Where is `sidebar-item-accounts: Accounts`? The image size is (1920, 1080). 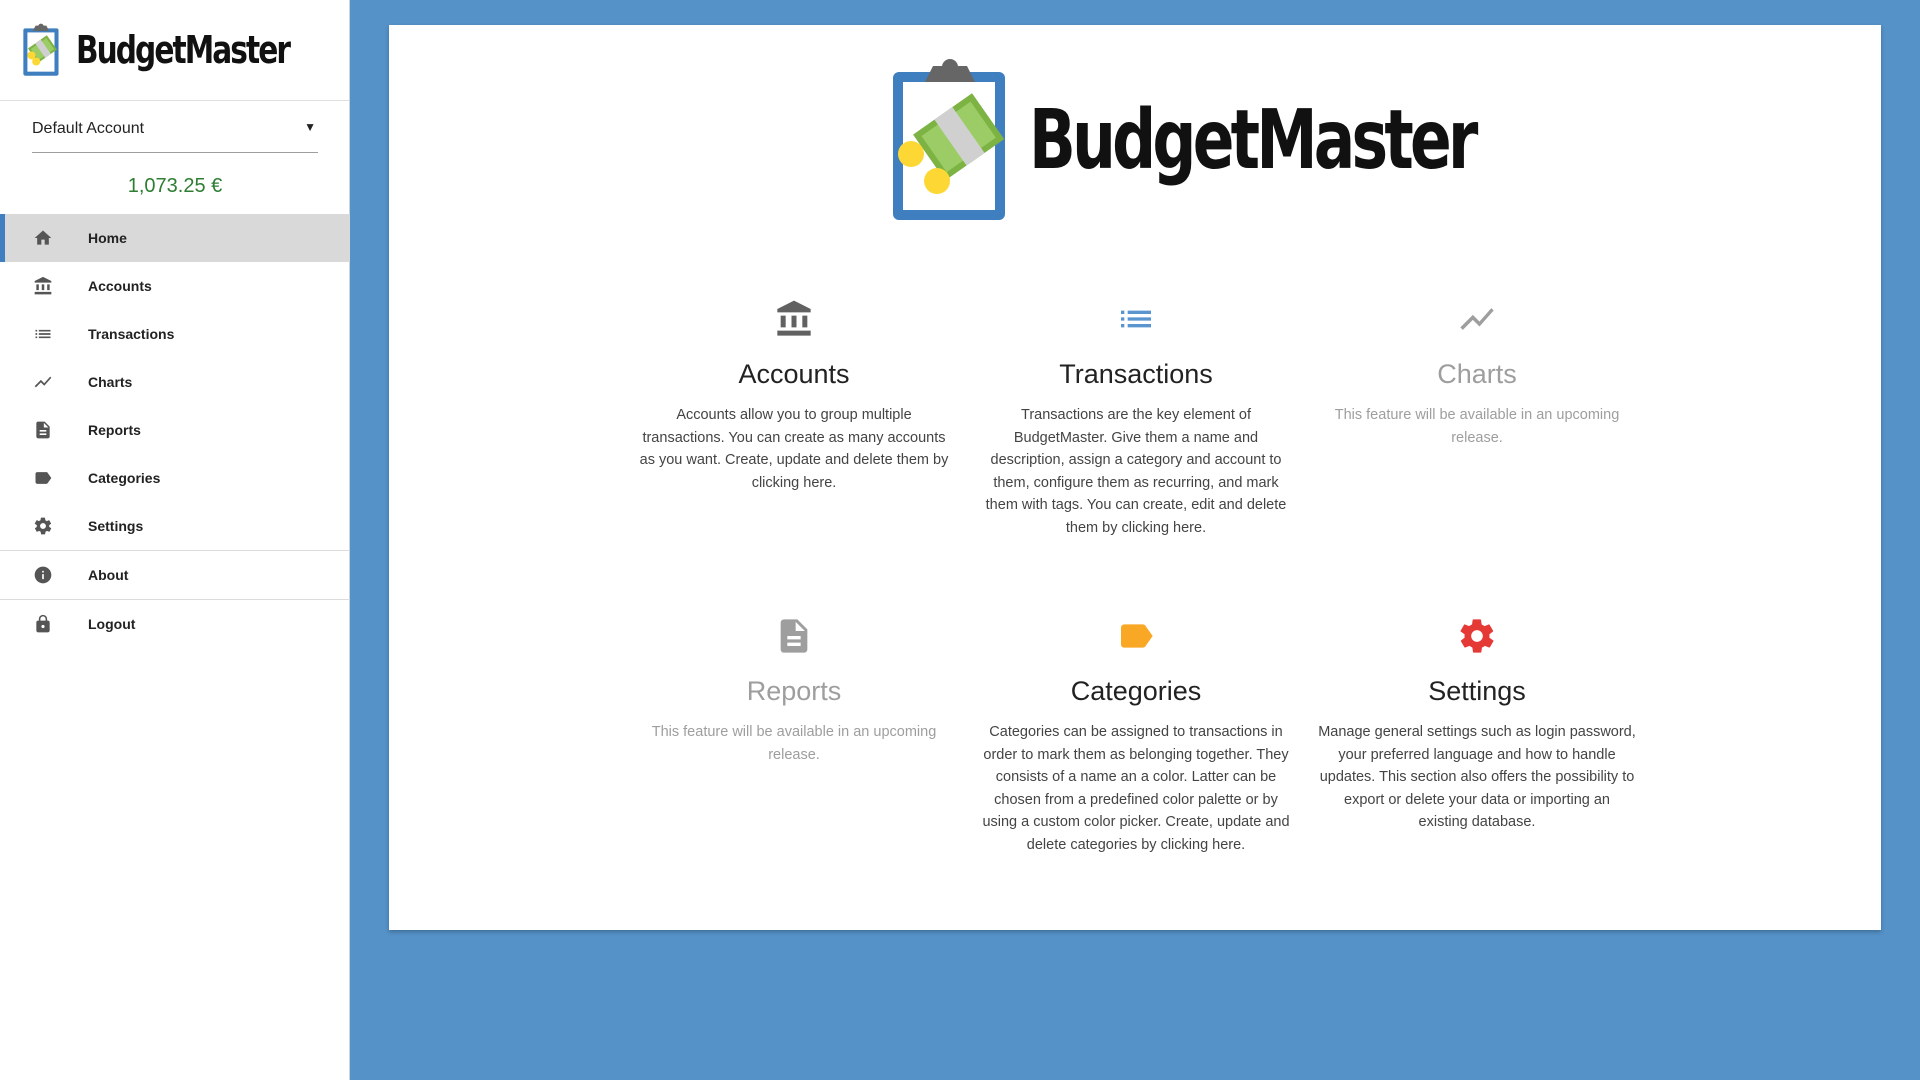
sidebar-item-accounts: Accounts is located at coordinates (175, 286).